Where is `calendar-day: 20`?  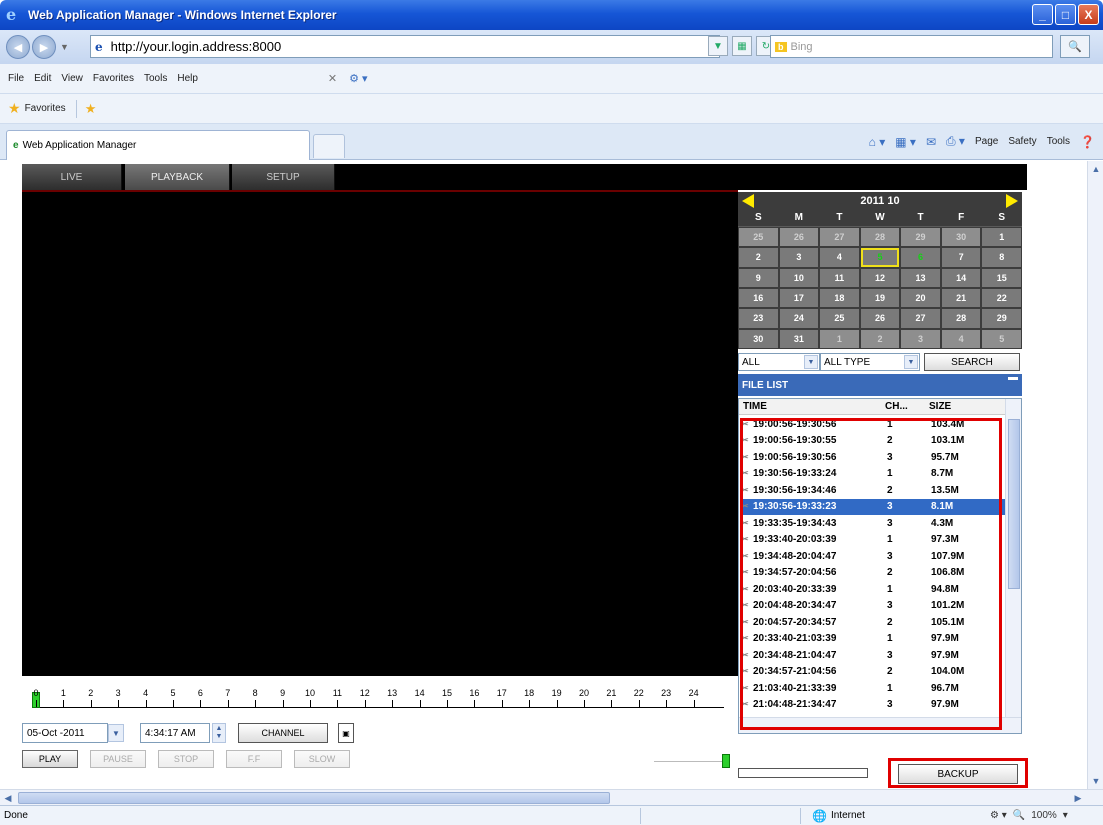
calendar-day: 20 is located at coordinates (920, 298).